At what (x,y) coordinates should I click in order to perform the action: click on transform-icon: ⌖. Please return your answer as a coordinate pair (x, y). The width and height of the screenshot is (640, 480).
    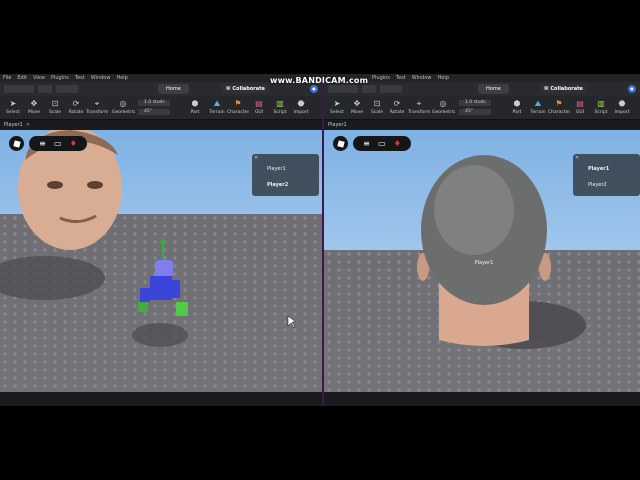
    Looking at the image, I should click on (97, 103).